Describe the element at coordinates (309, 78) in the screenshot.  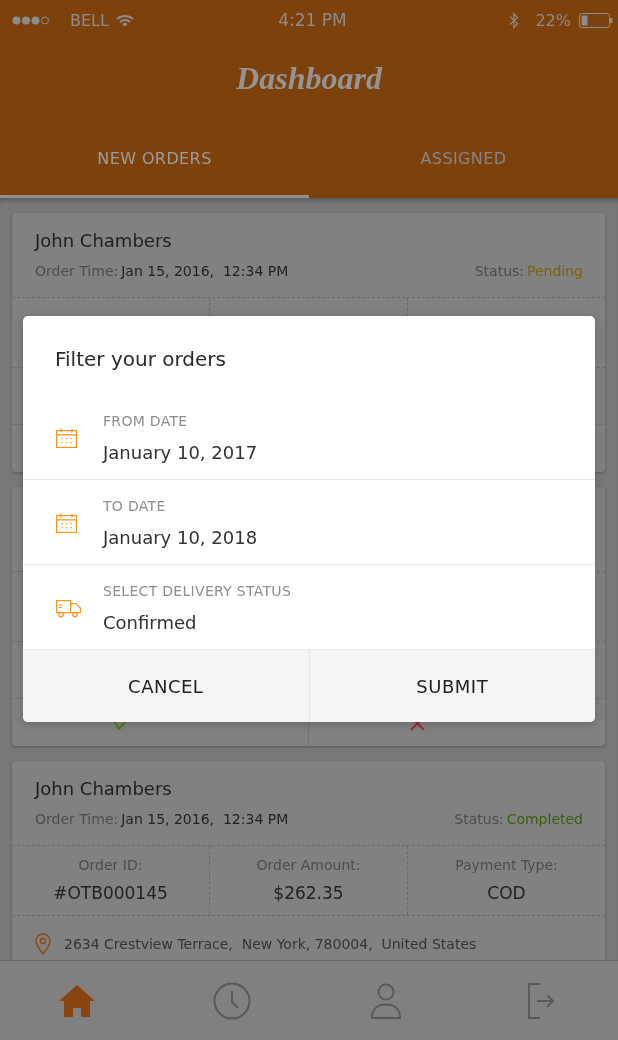
I see `page-title: Dashboard` at that location.